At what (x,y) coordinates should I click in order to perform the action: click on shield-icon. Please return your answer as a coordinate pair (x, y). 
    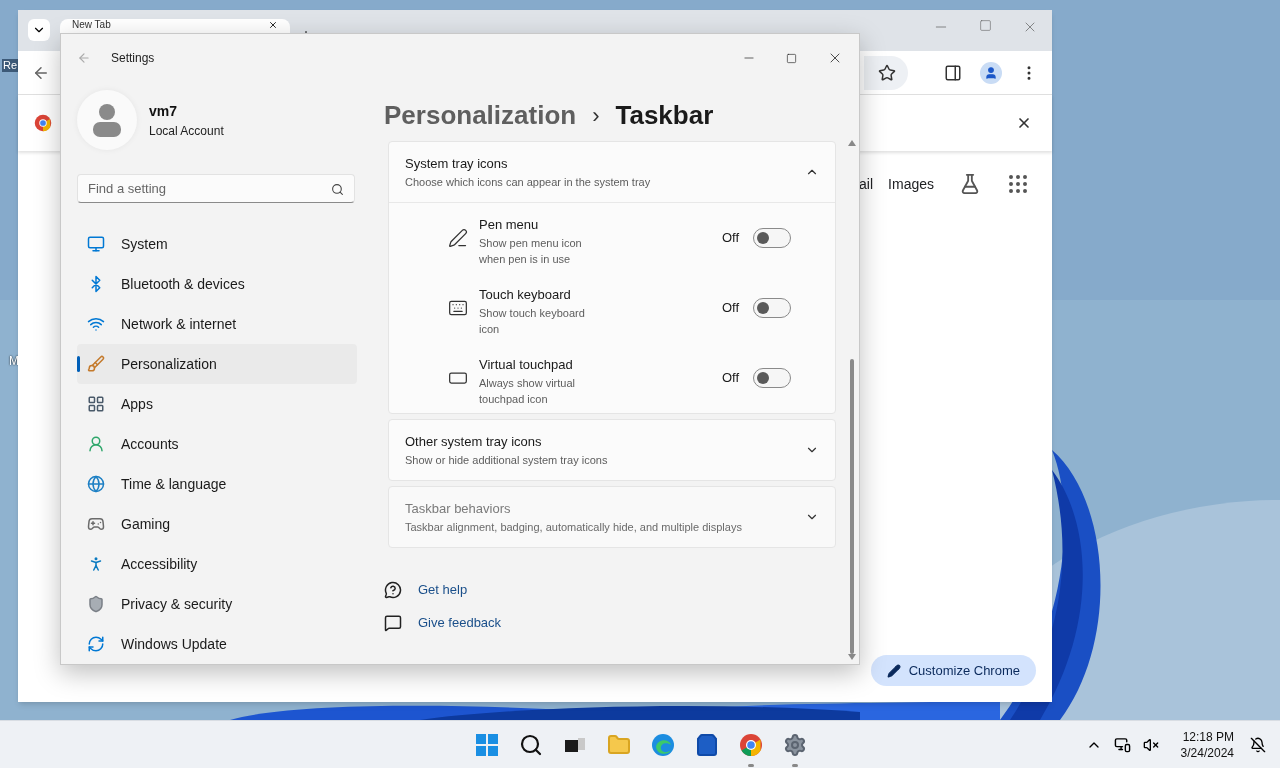
    Looking at the image, I should click on (96, 604).